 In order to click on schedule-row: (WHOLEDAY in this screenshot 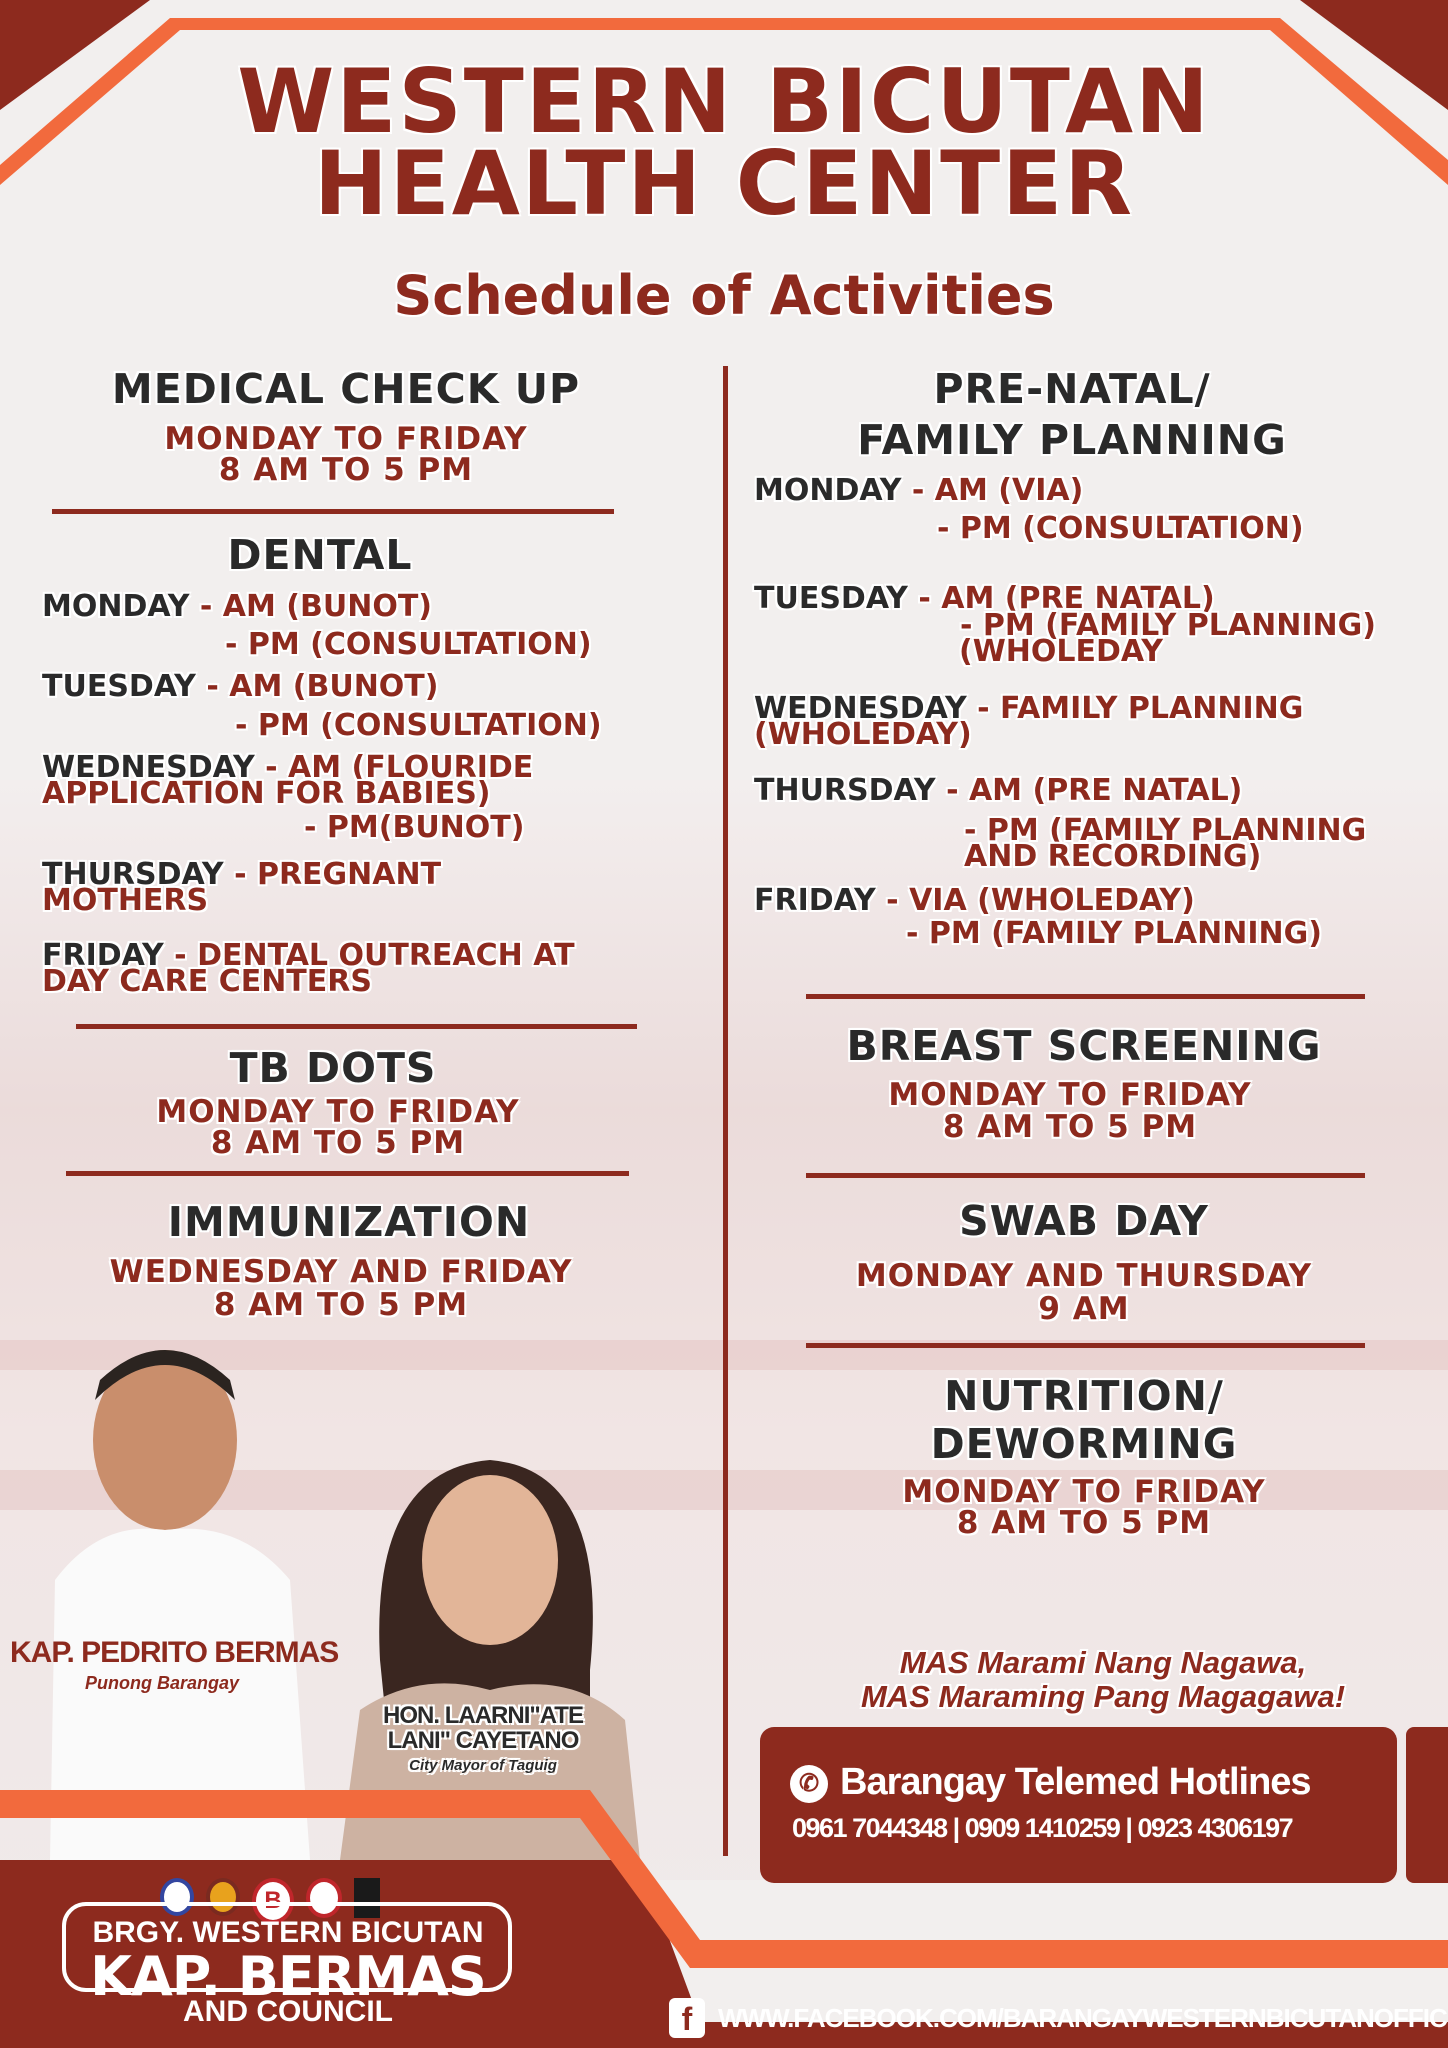, I will do `click(1061, 652)`.